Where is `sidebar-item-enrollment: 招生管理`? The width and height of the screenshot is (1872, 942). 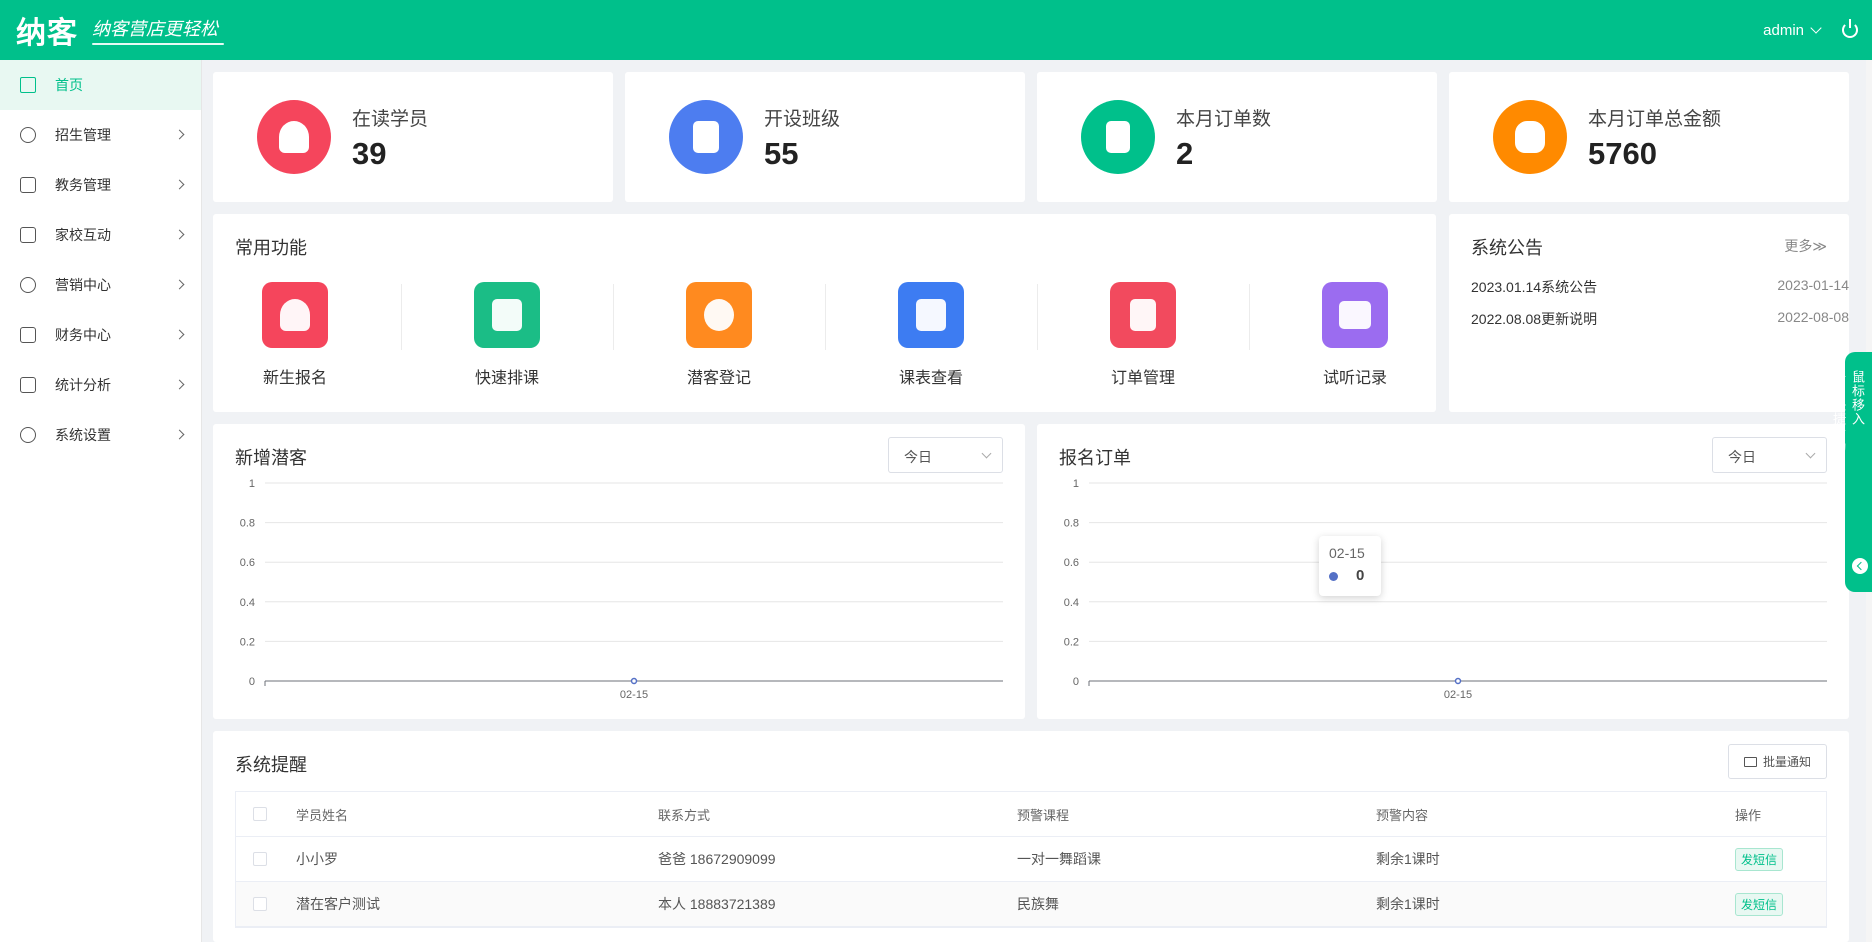 sidebar-item-enrollment: 招生管理 is located at coordinates (100, 135).